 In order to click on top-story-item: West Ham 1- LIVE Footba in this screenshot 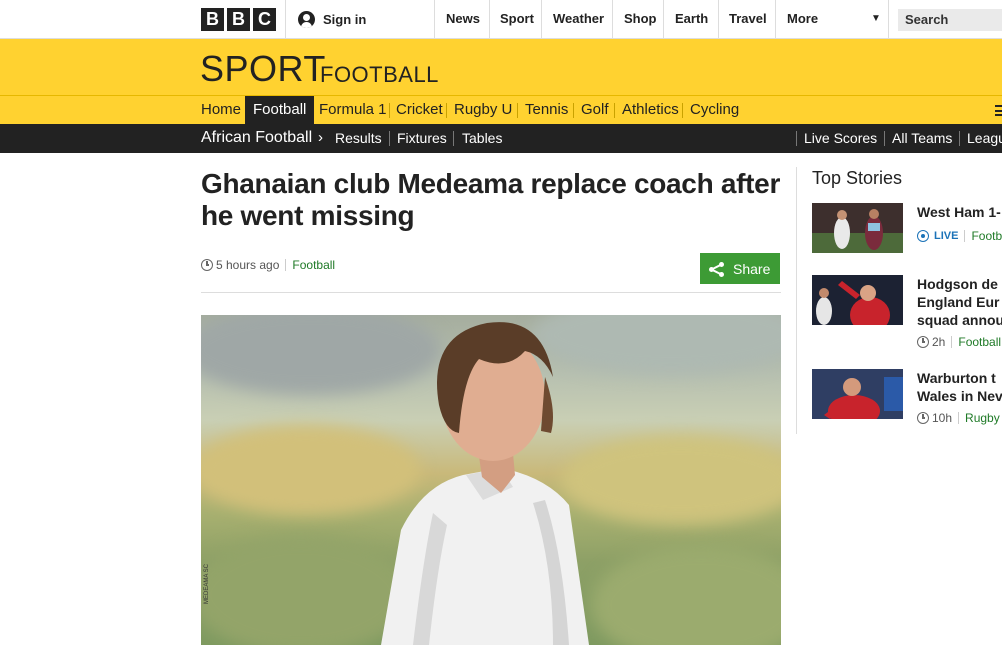, I will do `click(907, 228)`.